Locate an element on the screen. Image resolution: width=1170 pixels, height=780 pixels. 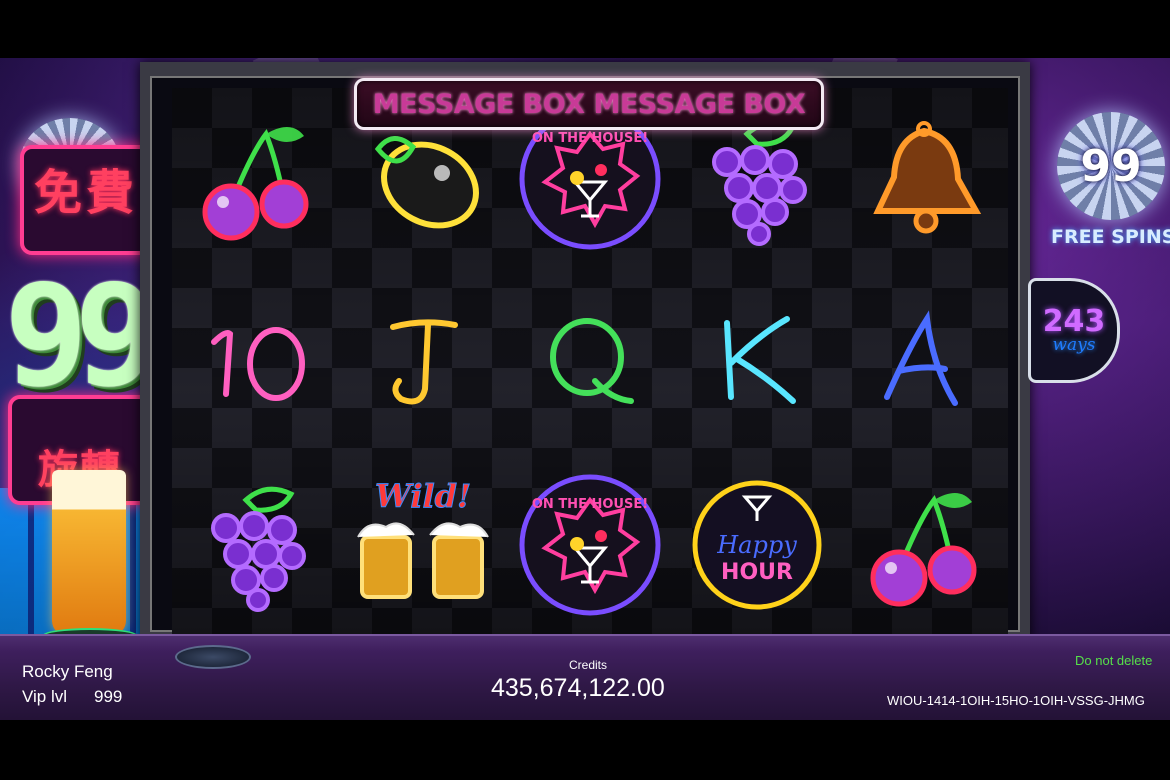
symbol-happy-hour: Happy HOUR is located at coordinates (757, 544).